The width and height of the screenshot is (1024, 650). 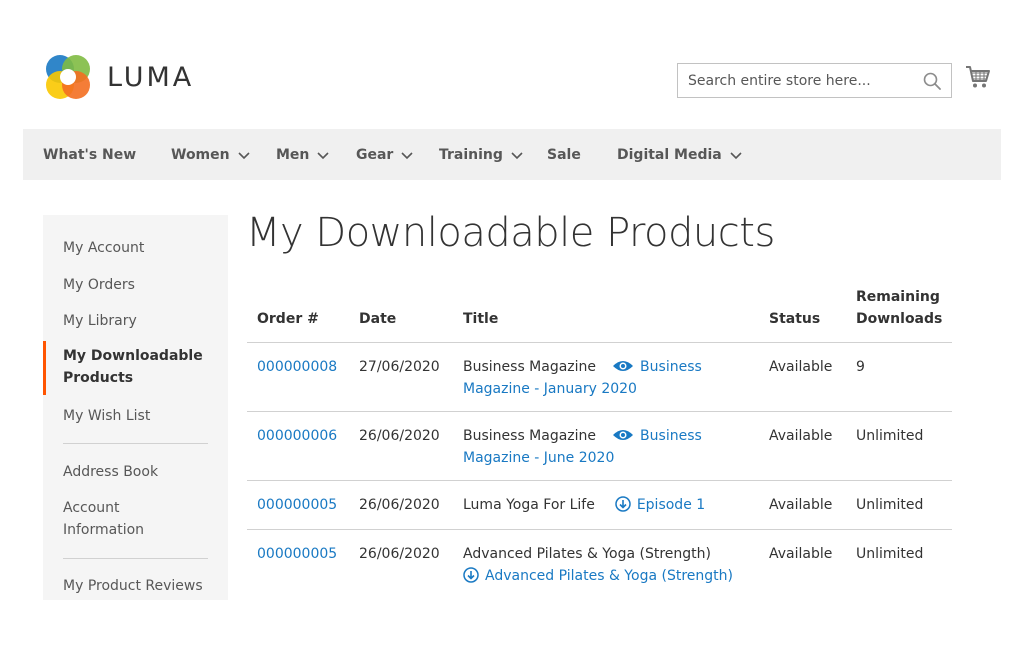 I want to click on nav-item-men: Men, so click(x=302, y=154).